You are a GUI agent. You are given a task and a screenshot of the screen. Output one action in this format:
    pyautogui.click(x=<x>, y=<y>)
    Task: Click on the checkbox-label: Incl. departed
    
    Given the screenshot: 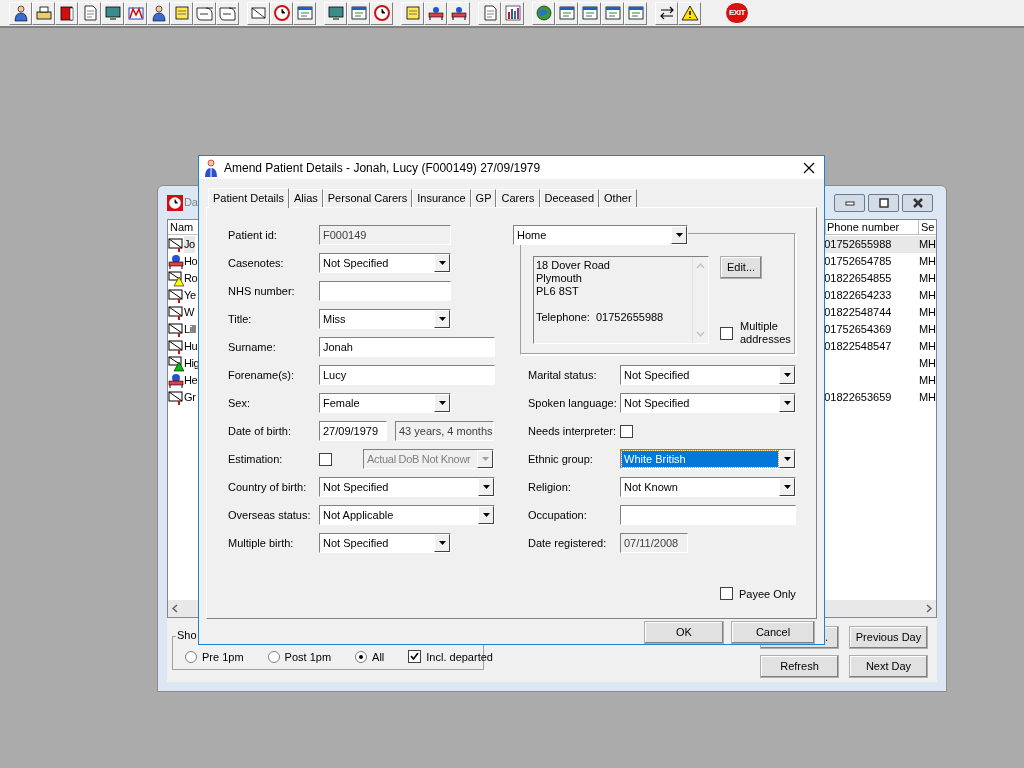 What is the action you would take?
    pyautogui.click(x=459, y=657)
    